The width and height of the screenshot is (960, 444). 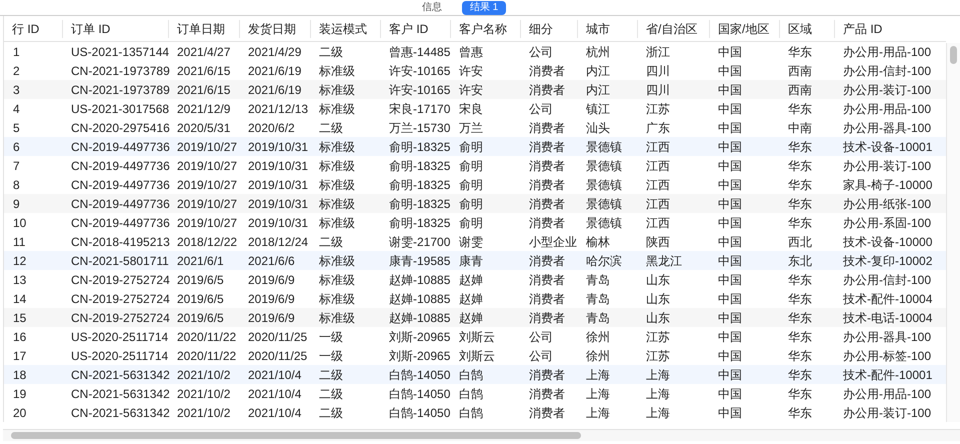 I want to click on table-cell: CN-2019-4497736, so click(x=120, y=147).